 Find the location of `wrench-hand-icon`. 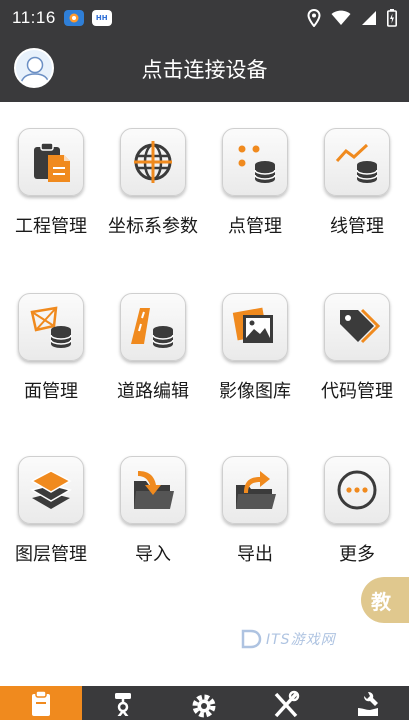

wrench-hand-icon is located at coordinates (368, 704).